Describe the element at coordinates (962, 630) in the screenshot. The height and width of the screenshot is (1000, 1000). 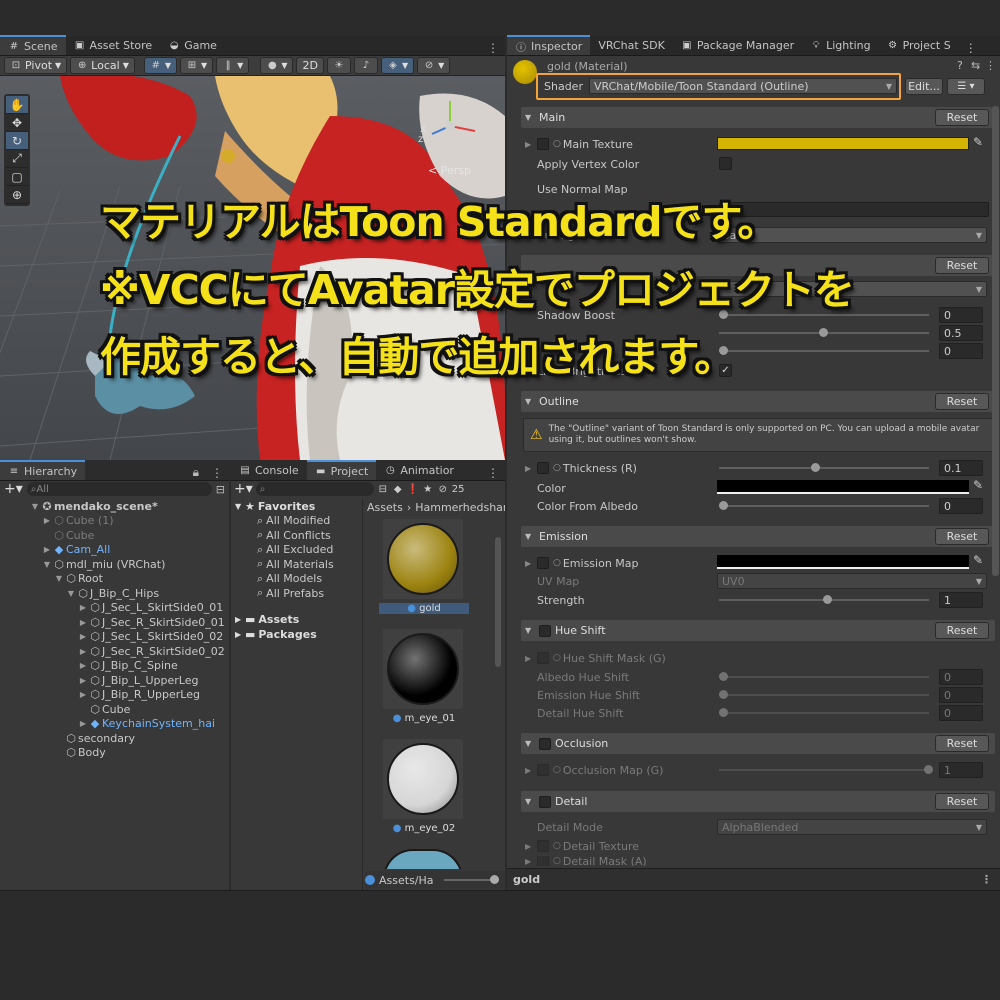
I see `reset-hue-shift-button: Reset` at that location.